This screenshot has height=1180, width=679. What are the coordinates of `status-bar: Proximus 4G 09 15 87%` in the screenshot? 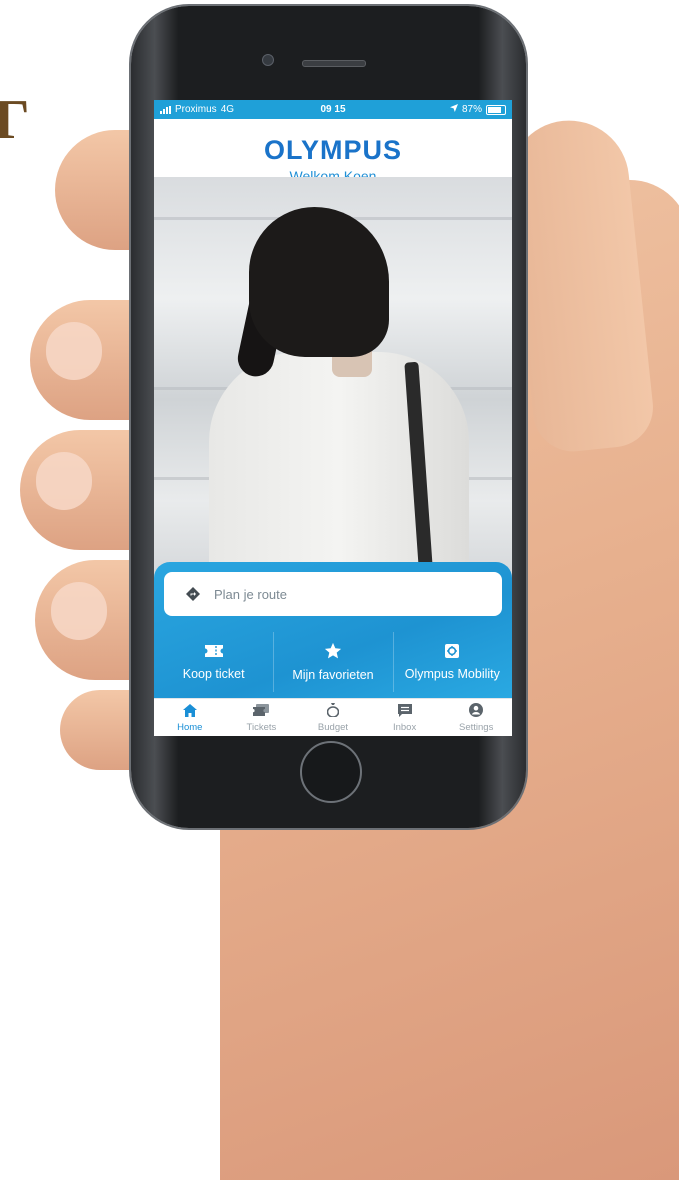 It's located at (333, 109).